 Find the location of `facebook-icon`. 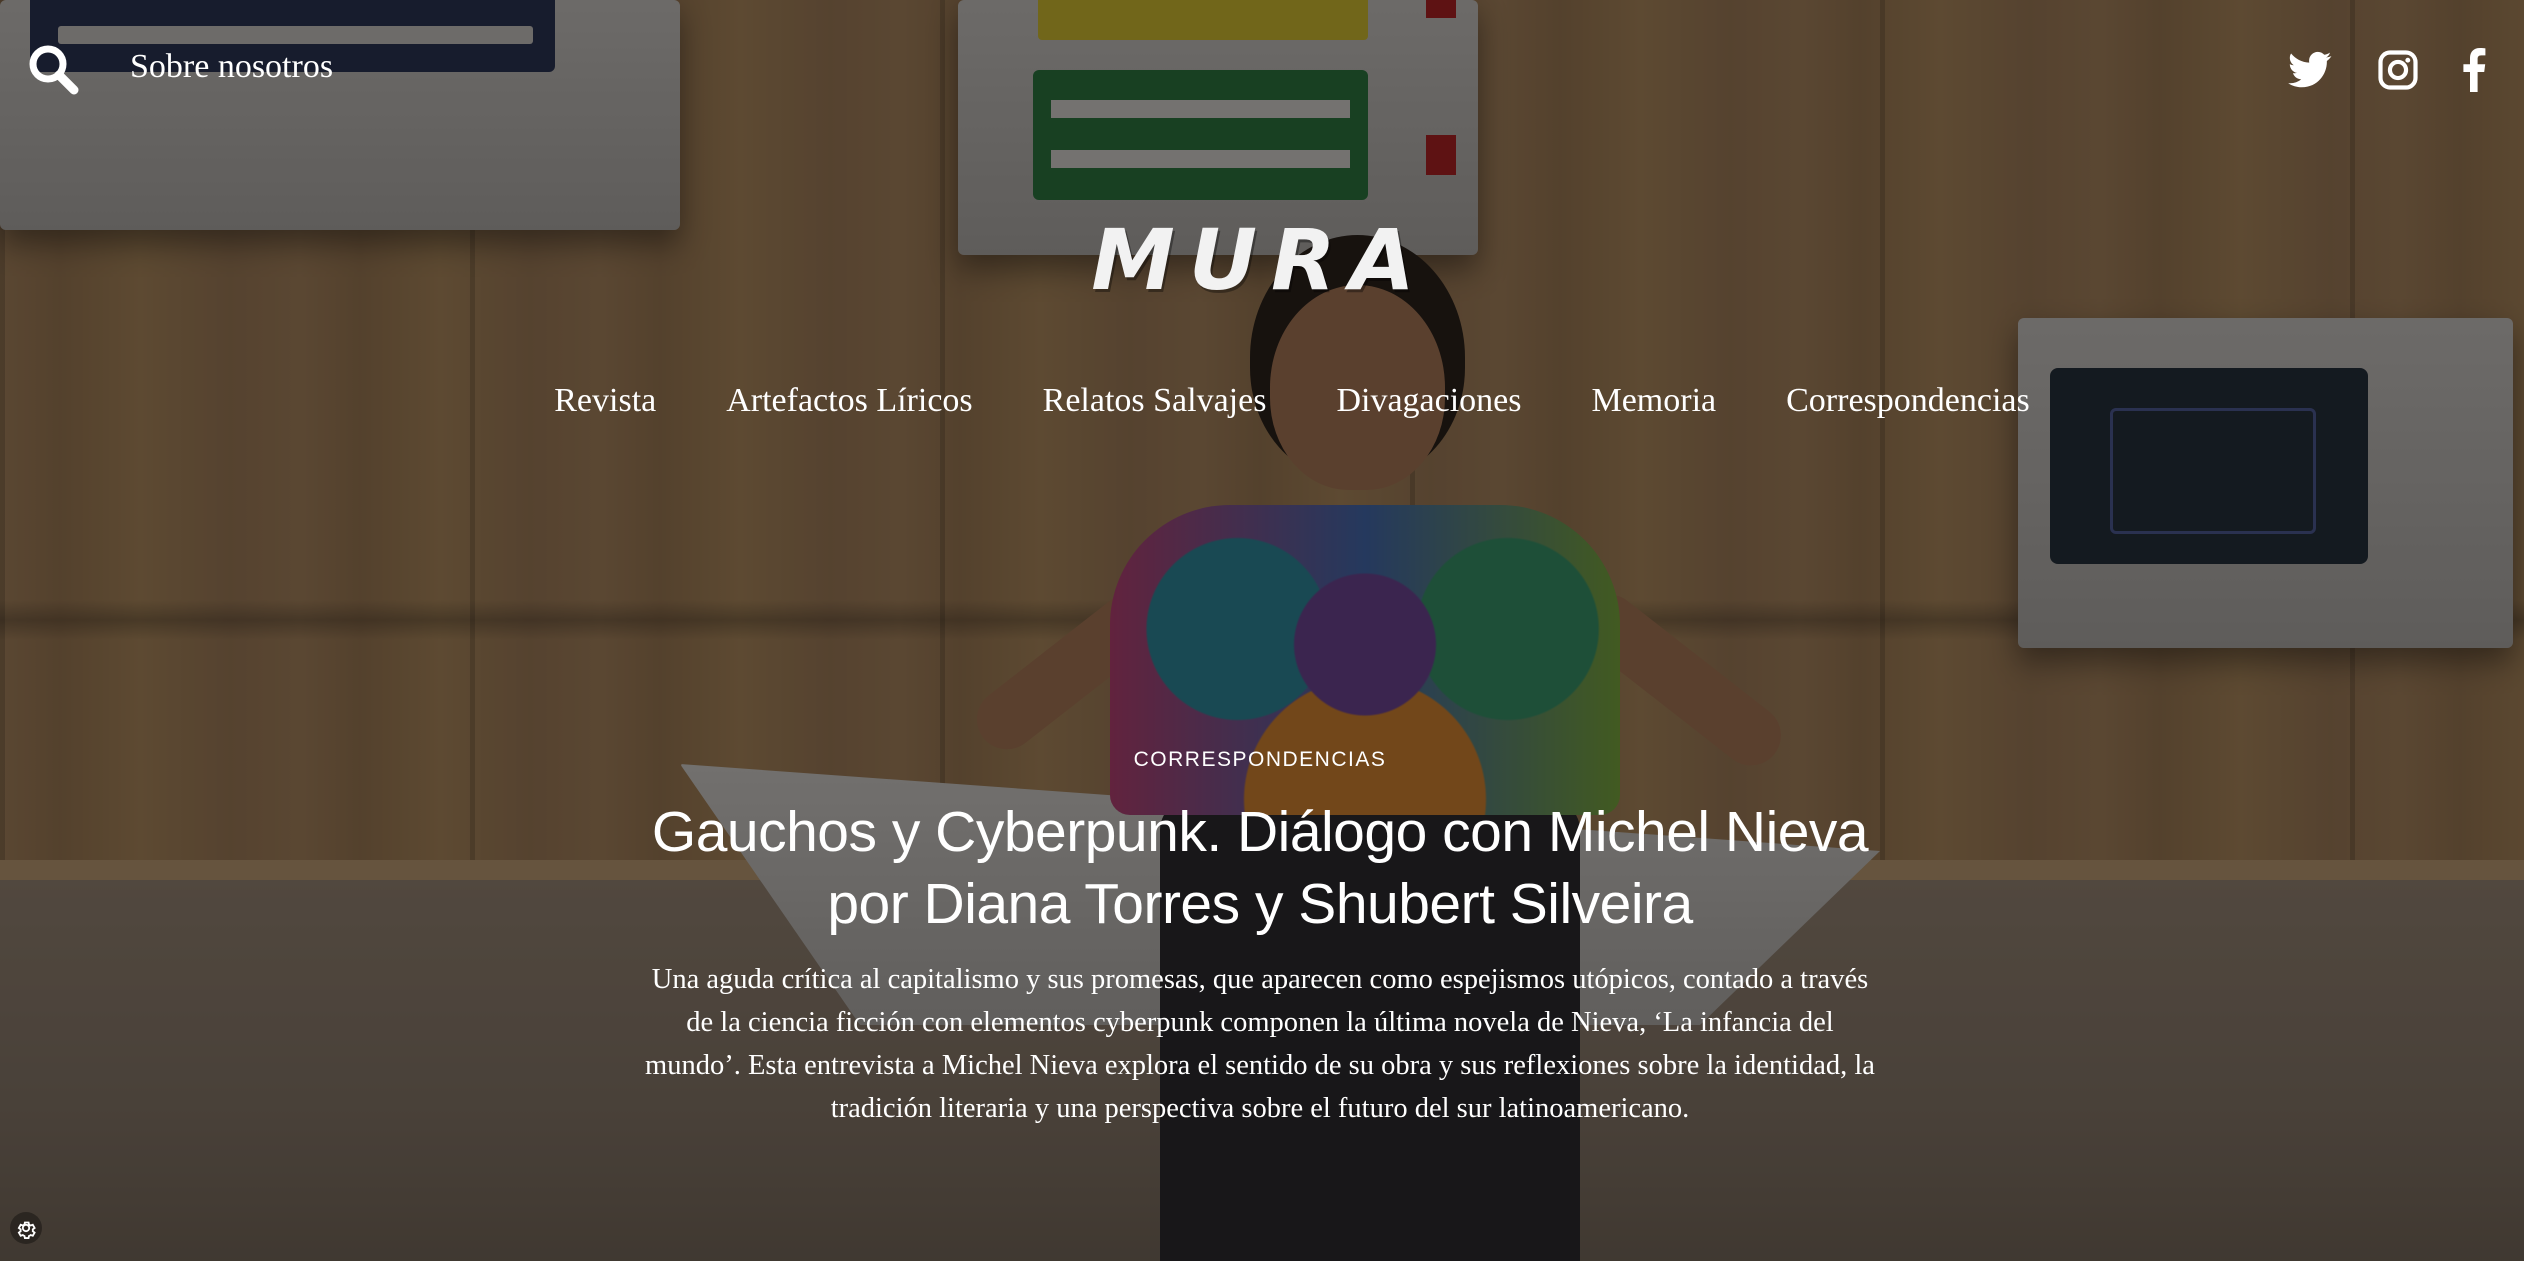

facebook-icon is located at coordinates (2474, 70).